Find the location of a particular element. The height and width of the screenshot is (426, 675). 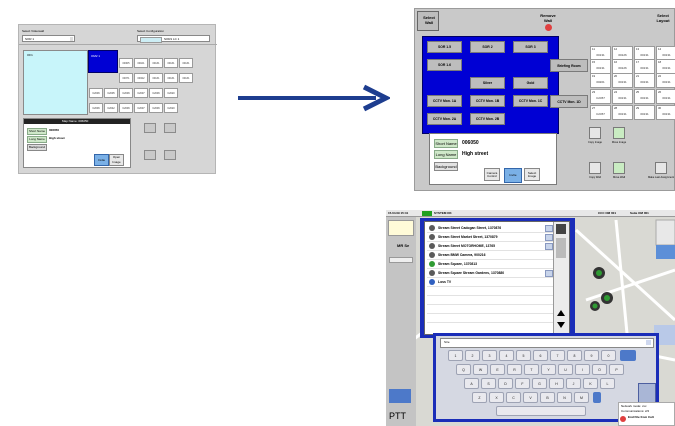

key-i: I is located at coordinates (582, 369).